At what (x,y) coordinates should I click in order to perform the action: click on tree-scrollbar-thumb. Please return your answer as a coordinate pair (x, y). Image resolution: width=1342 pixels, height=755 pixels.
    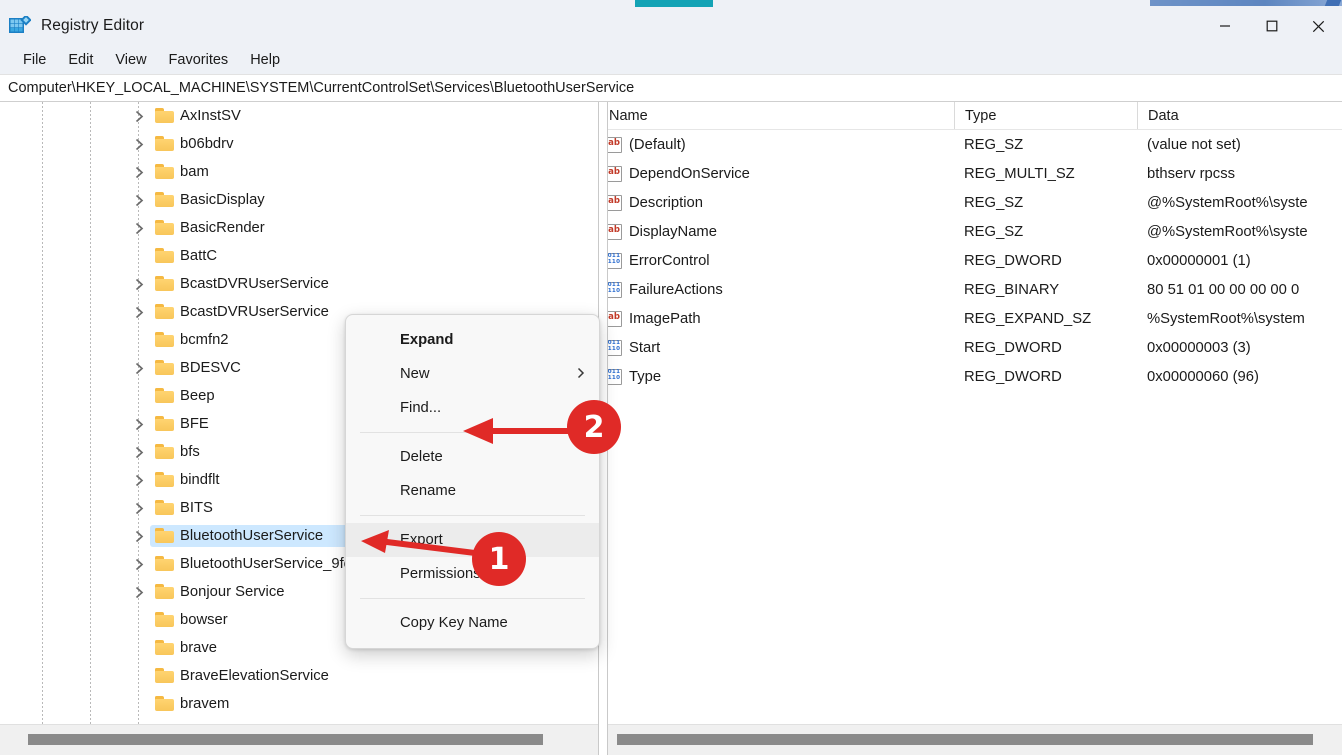
    Looking at the image, I should click on (285, 739).